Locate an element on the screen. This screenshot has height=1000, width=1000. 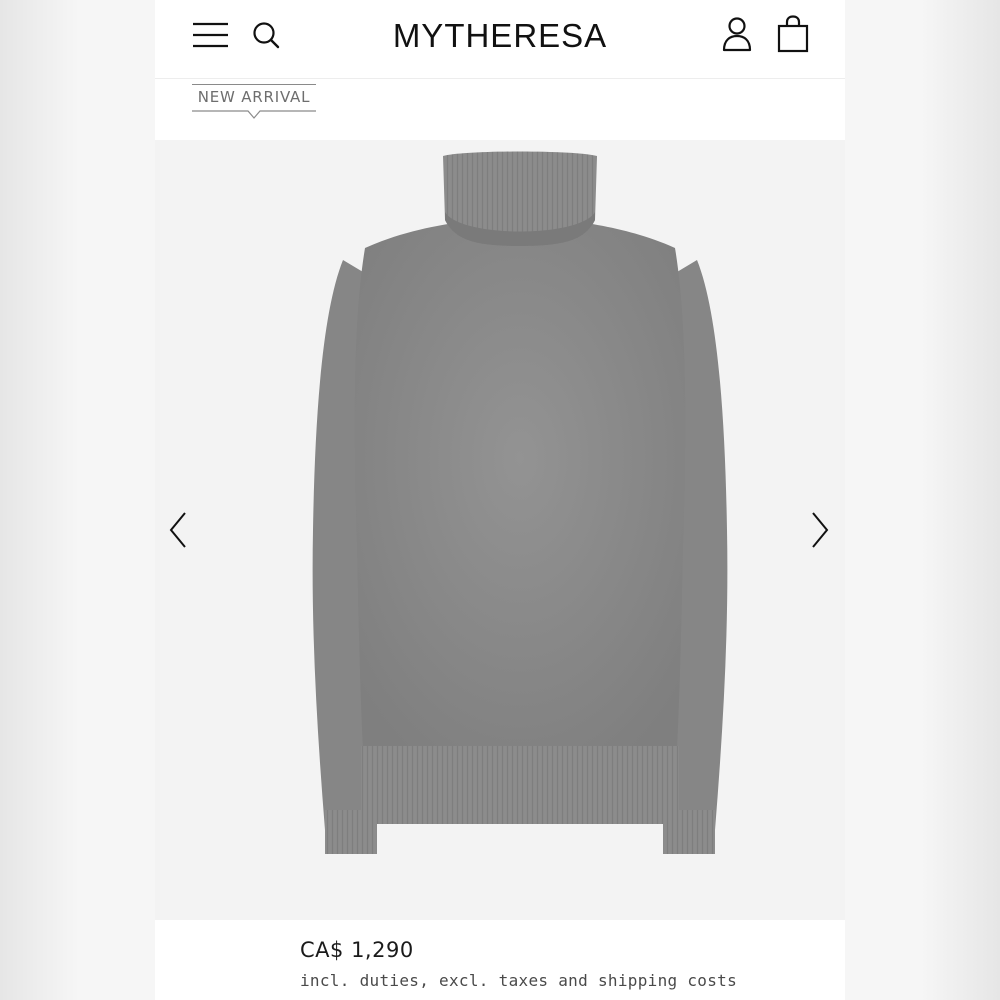
chevron-right-icon is located at coordinates (820, 530).